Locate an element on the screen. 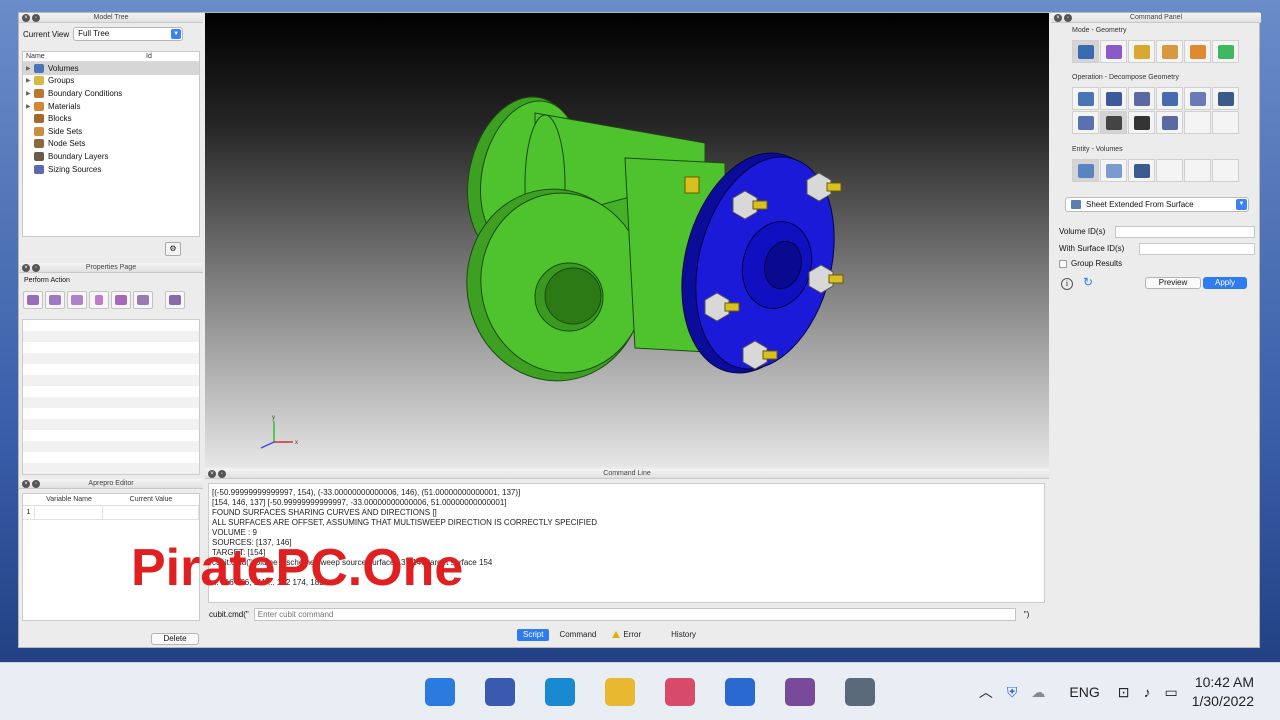  model-tree-title: Model Tree is located at coordinates (111, 17).